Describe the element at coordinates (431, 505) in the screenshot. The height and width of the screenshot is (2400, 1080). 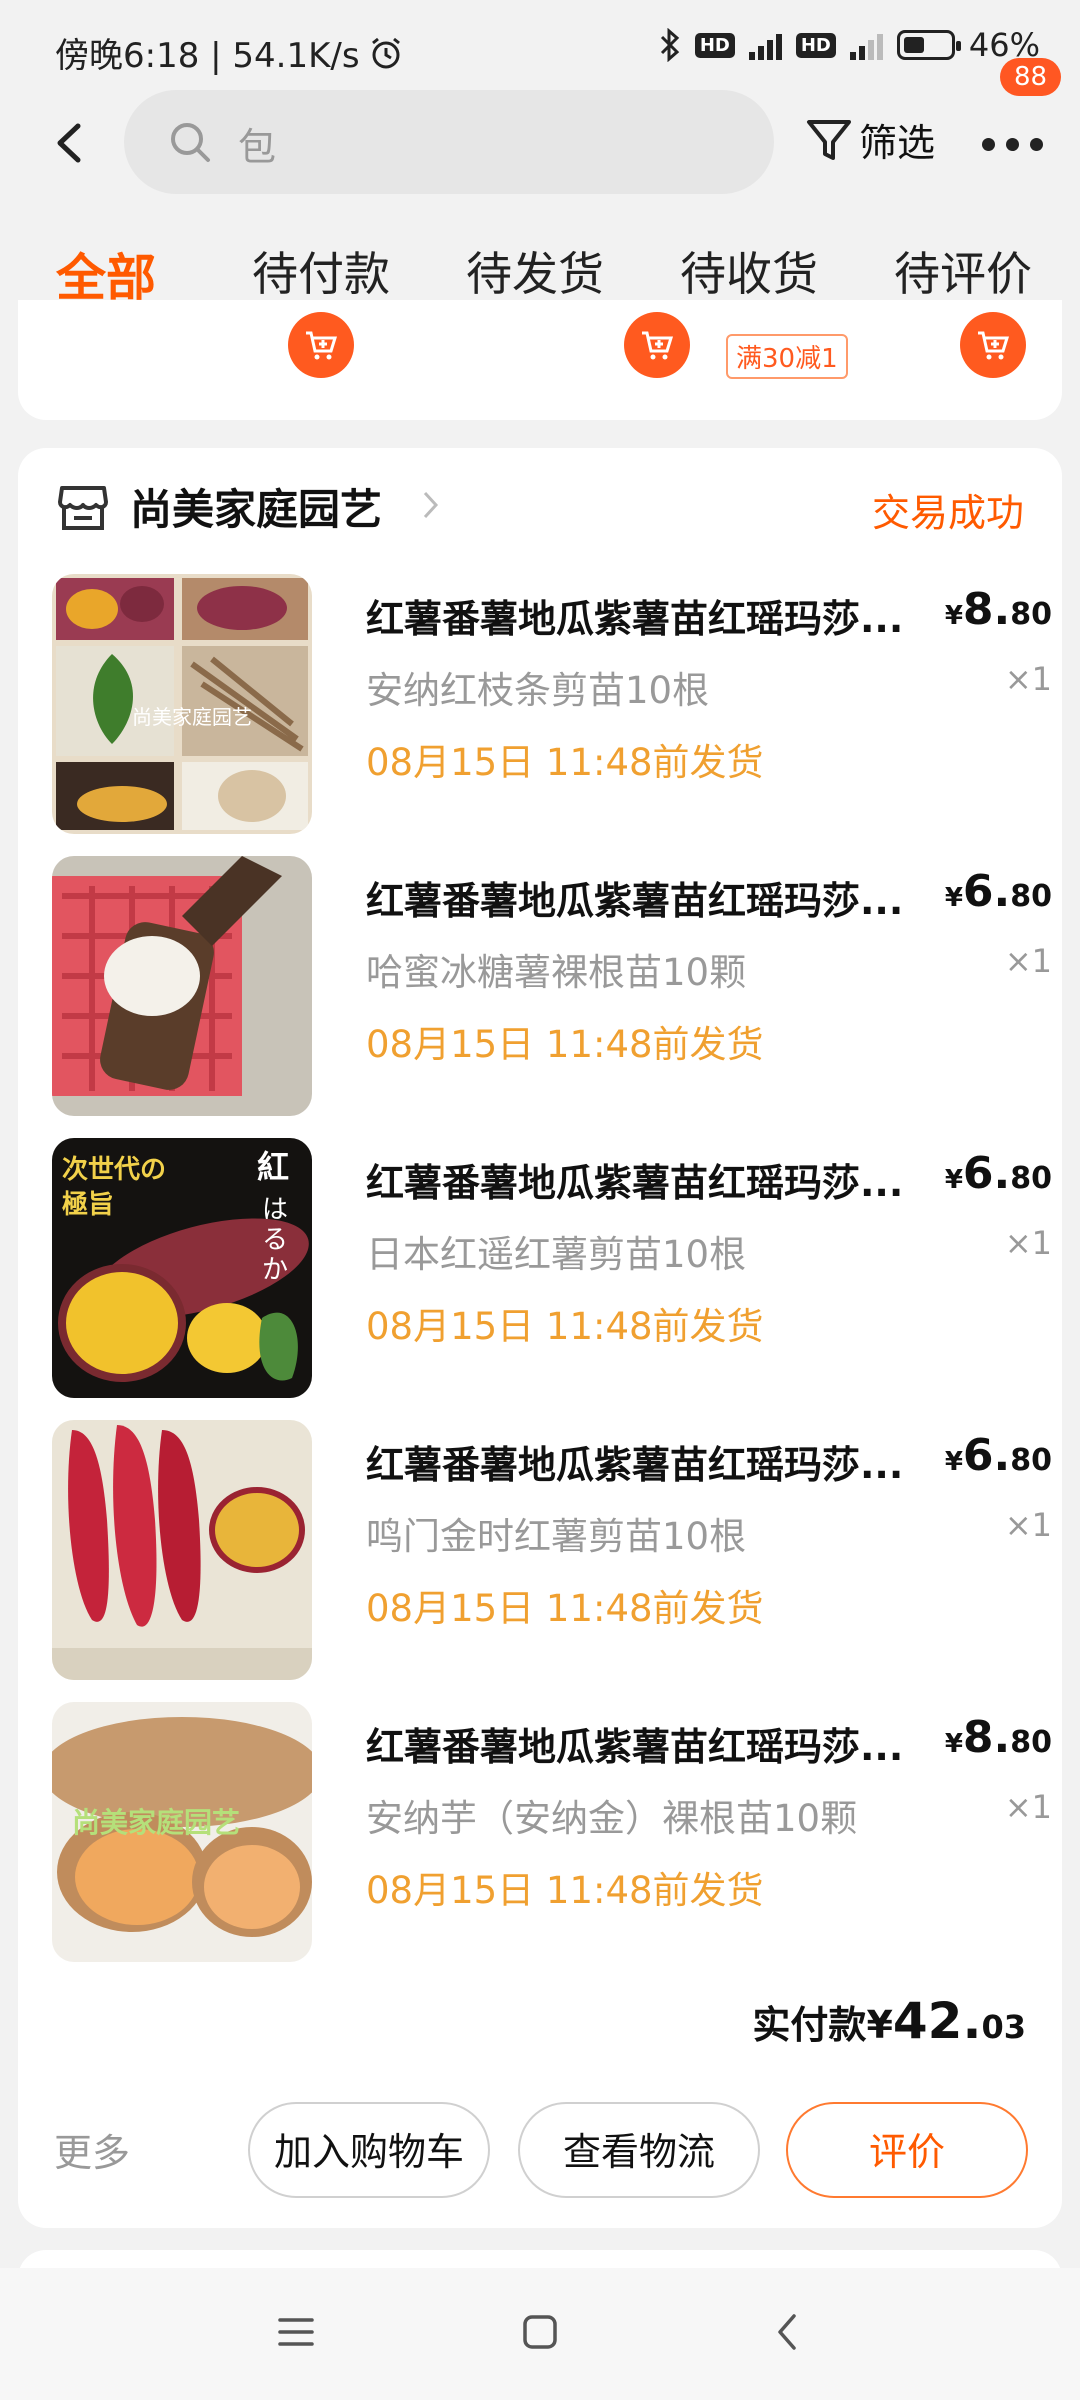
I see `chevron-right-icon` at that location.